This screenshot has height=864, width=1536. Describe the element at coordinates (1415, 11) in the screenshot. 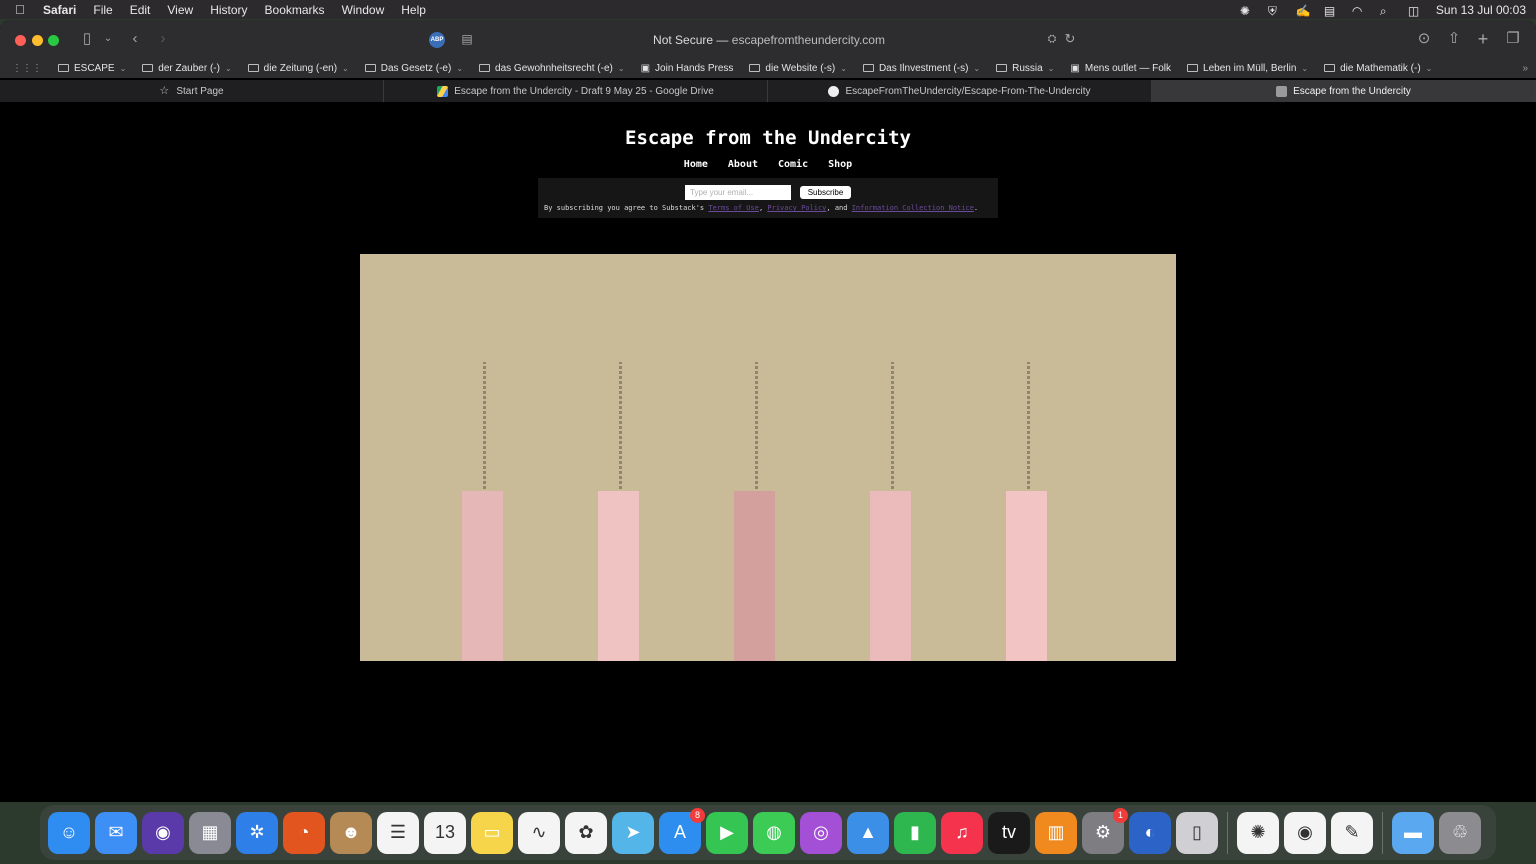

I see `control-center-icon: ◫` at that location.